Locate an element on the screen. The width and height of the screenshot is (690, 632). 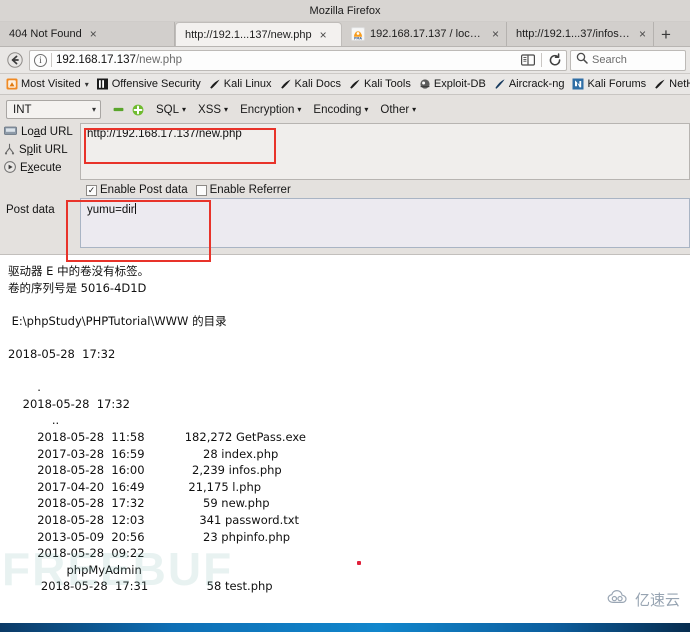
svg-text: PMA is located at coordinates (358, 38).